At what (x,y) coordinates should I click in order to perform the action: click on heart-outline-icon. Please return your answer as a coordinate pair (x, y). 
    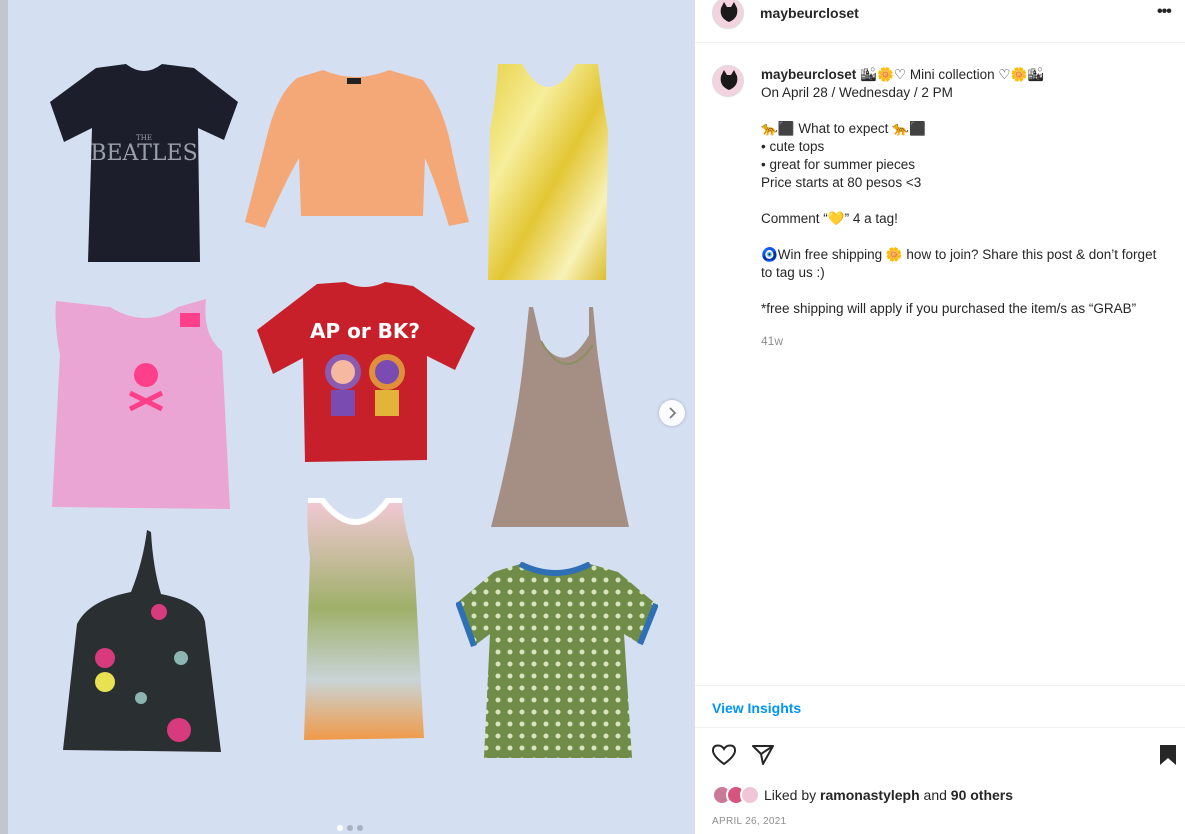
    Looking at the image, I should click on (724, 755).